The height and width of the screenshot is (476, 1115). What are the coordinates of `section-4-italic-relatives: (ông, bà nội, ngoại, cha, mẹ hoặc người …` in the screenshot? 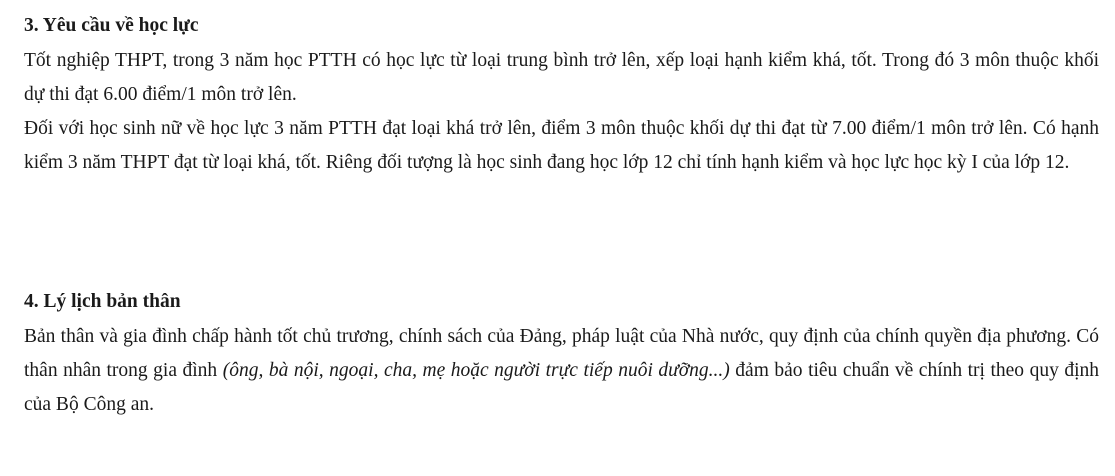 It's located at (476, 370).